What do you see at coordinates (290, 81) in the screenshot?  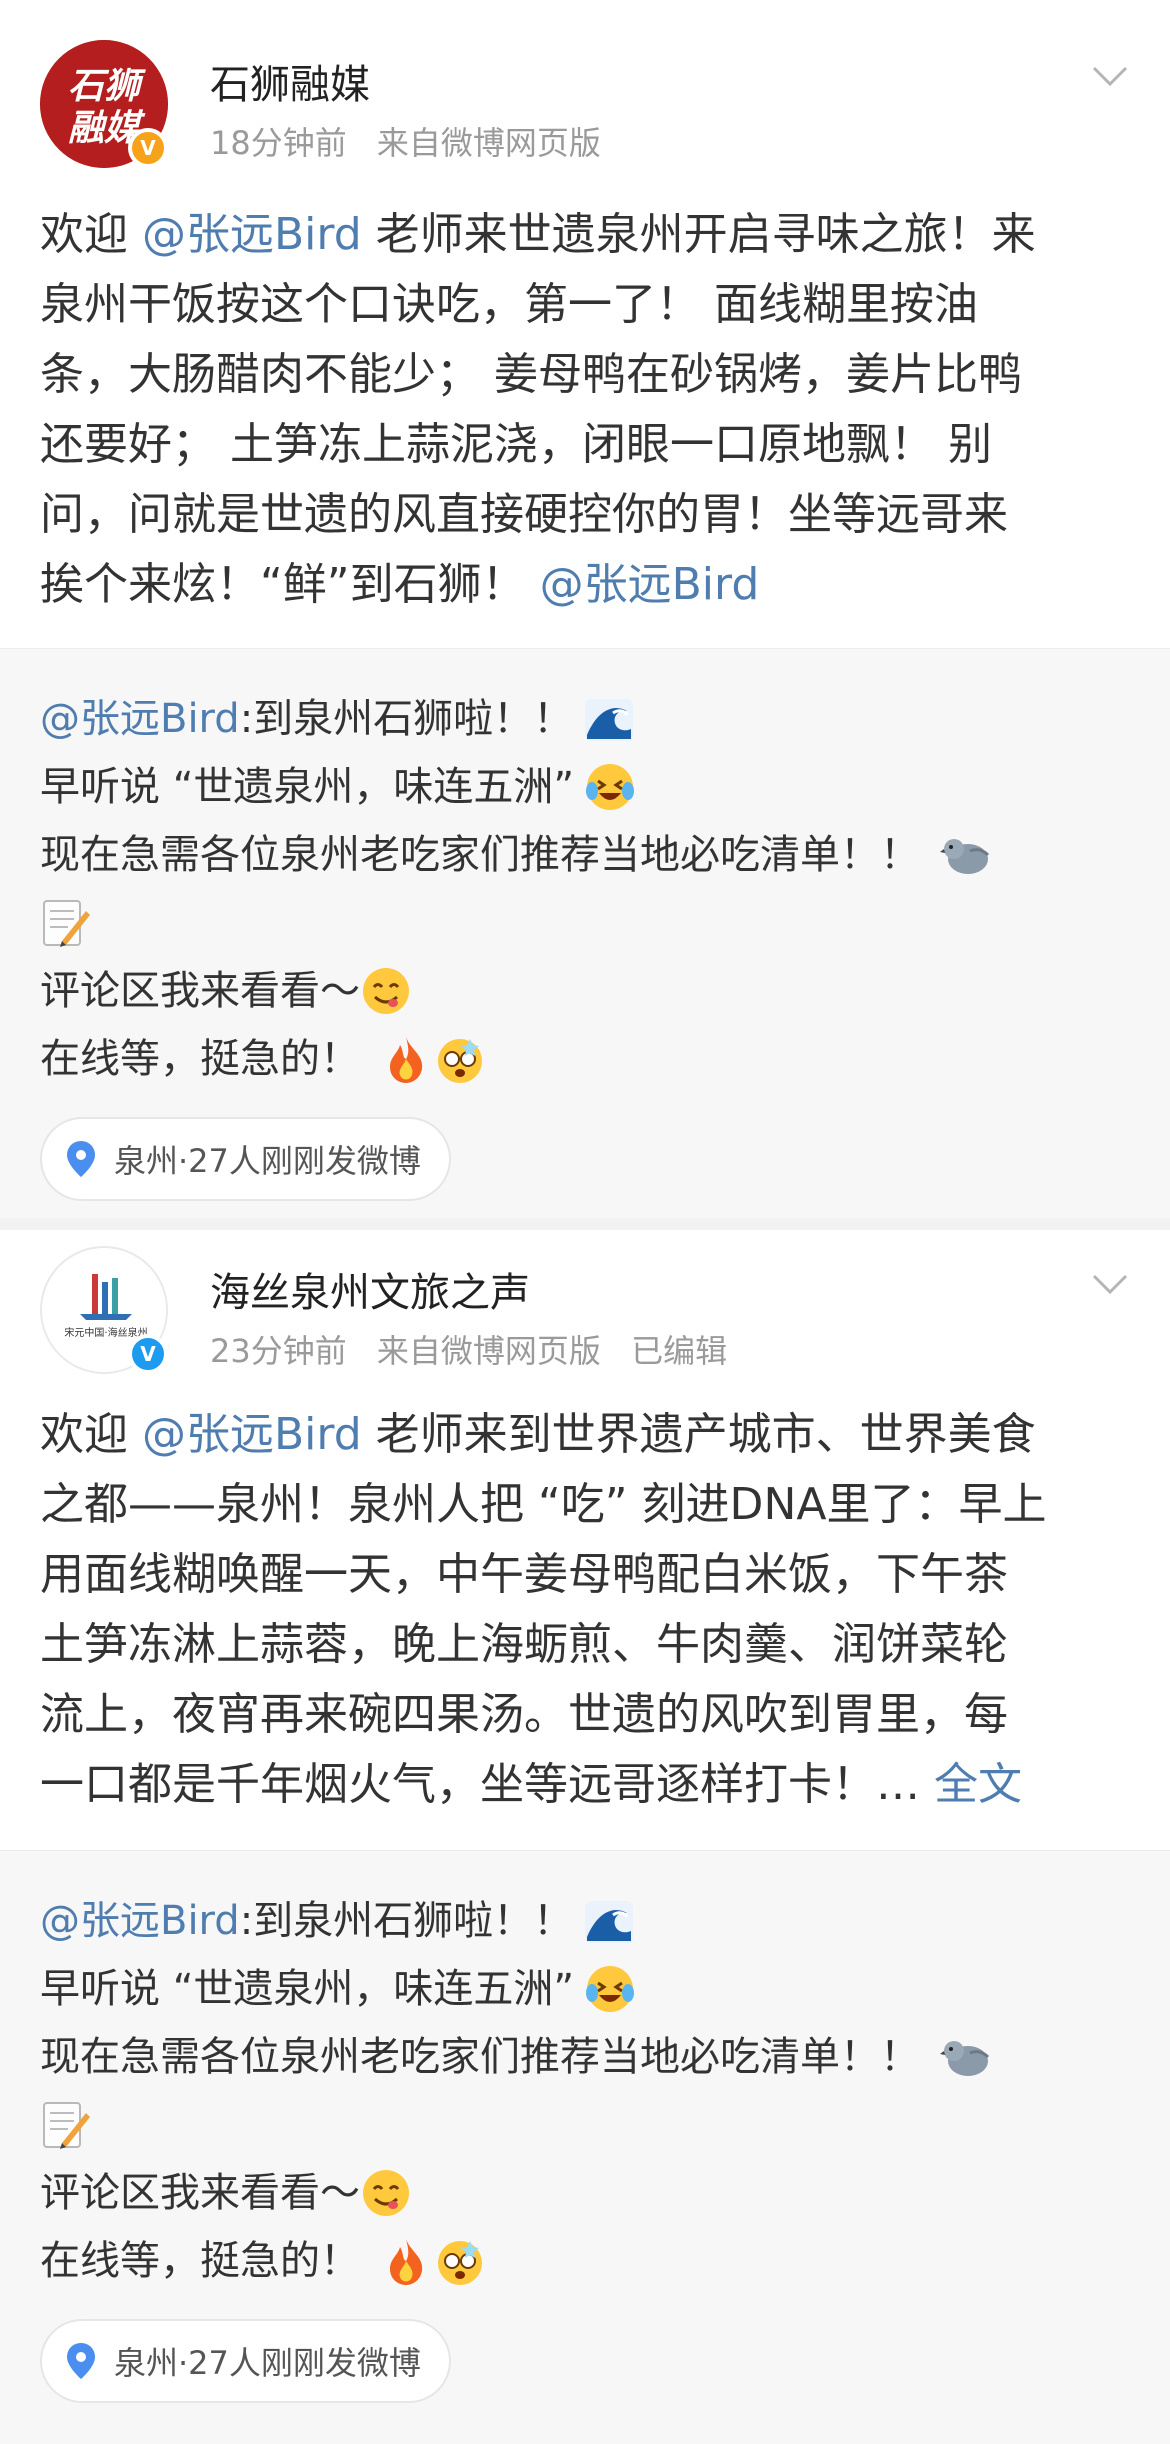 I see `author-name: 石狮融媒` at bounding box center [290, 81].